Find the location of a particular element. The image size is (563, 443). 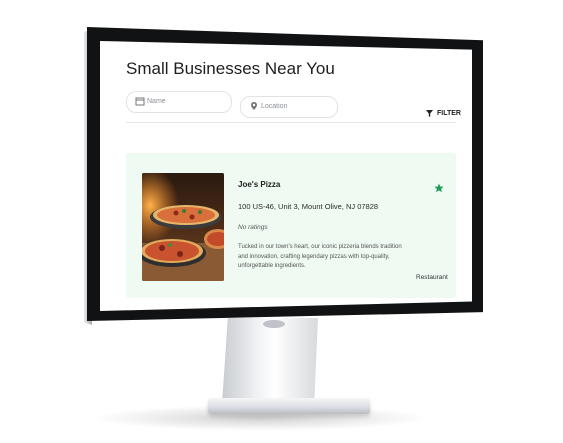

star-icon is located at coordinates (439, 188).